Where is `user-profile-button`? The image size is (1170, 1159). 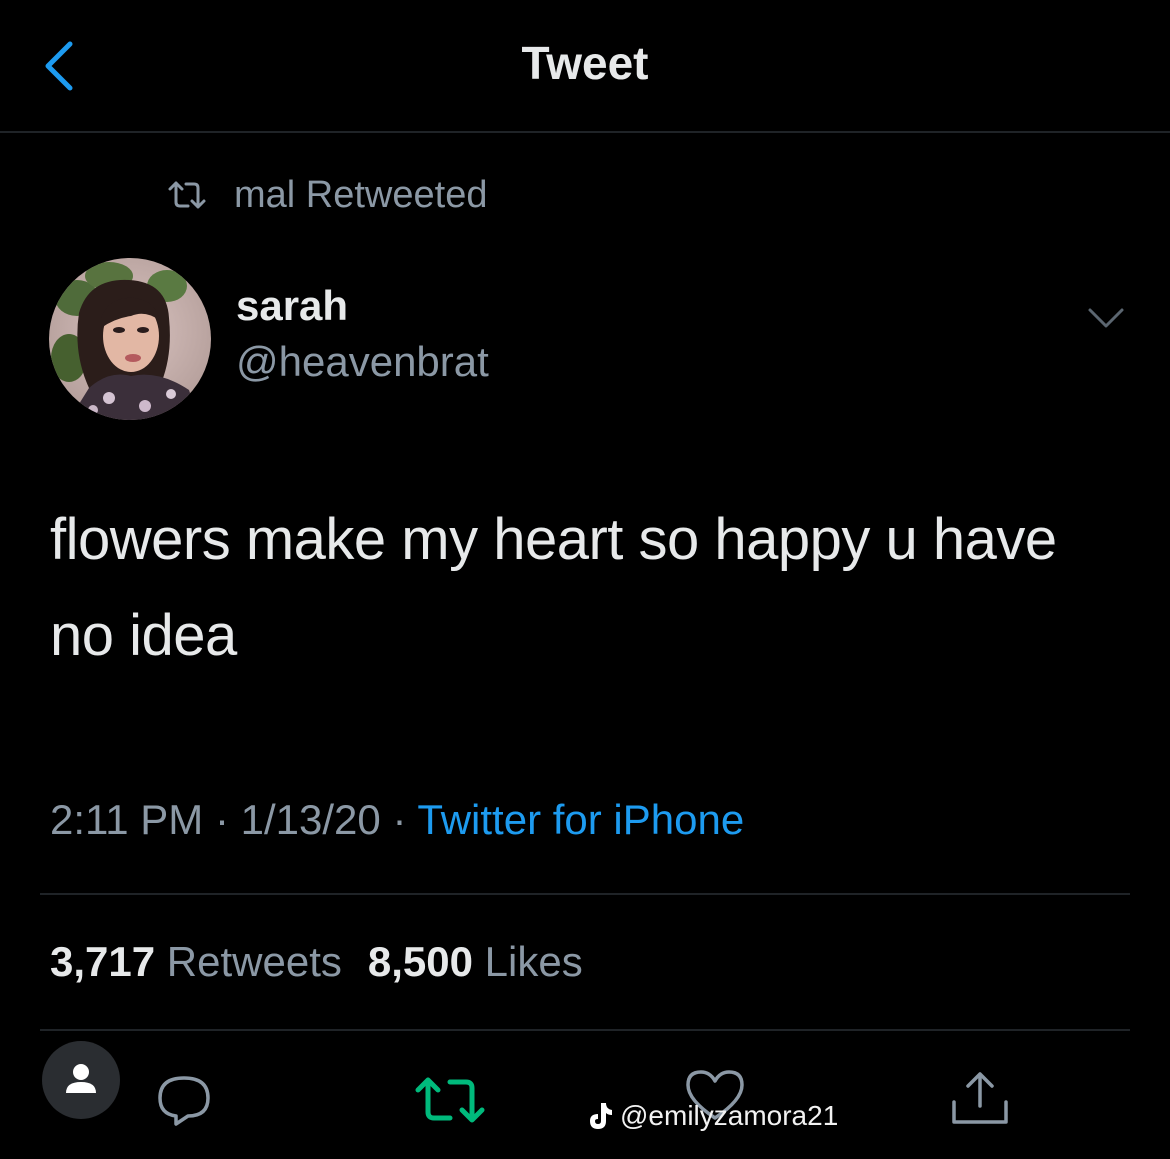
user-profile-button is located at coordinates (81, 1080).